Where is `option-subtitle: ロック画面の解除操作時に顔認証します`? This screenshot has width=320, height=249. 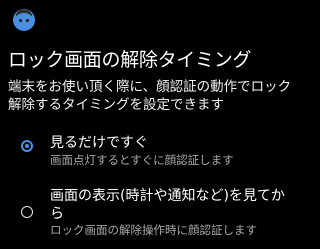 option-subtitle: ロック画面の解除操作時に顔認証します is located at coordinates (153, 230).